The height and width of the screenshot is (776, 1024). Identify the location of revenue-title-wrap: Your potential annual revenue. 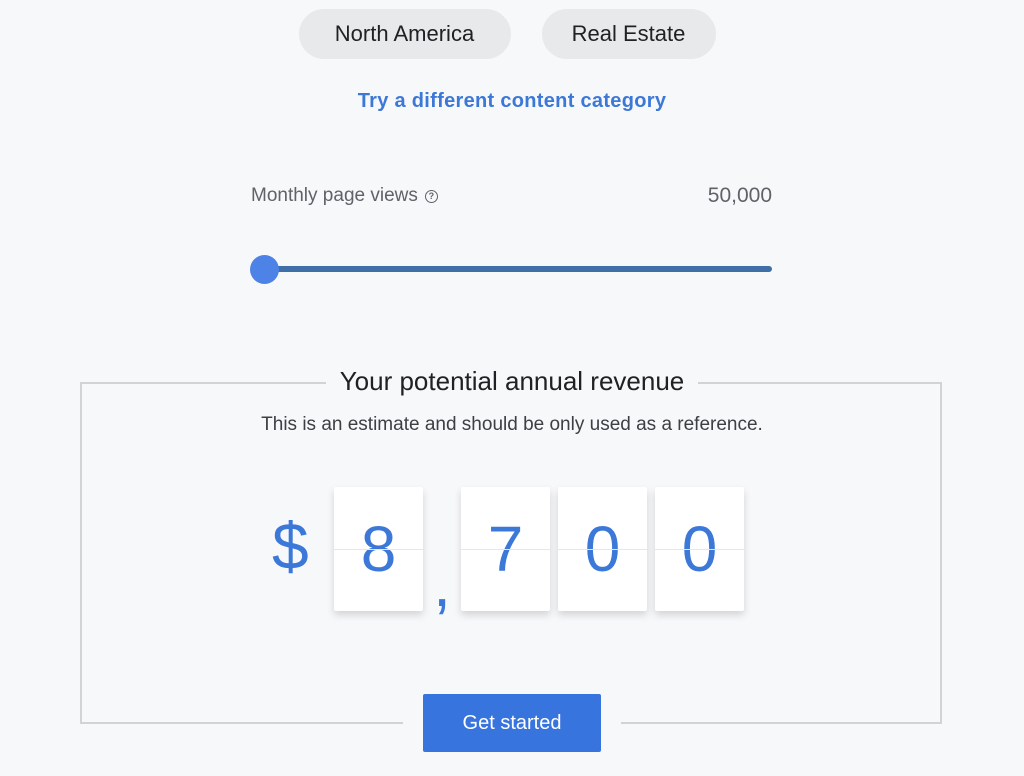
(512, 381).